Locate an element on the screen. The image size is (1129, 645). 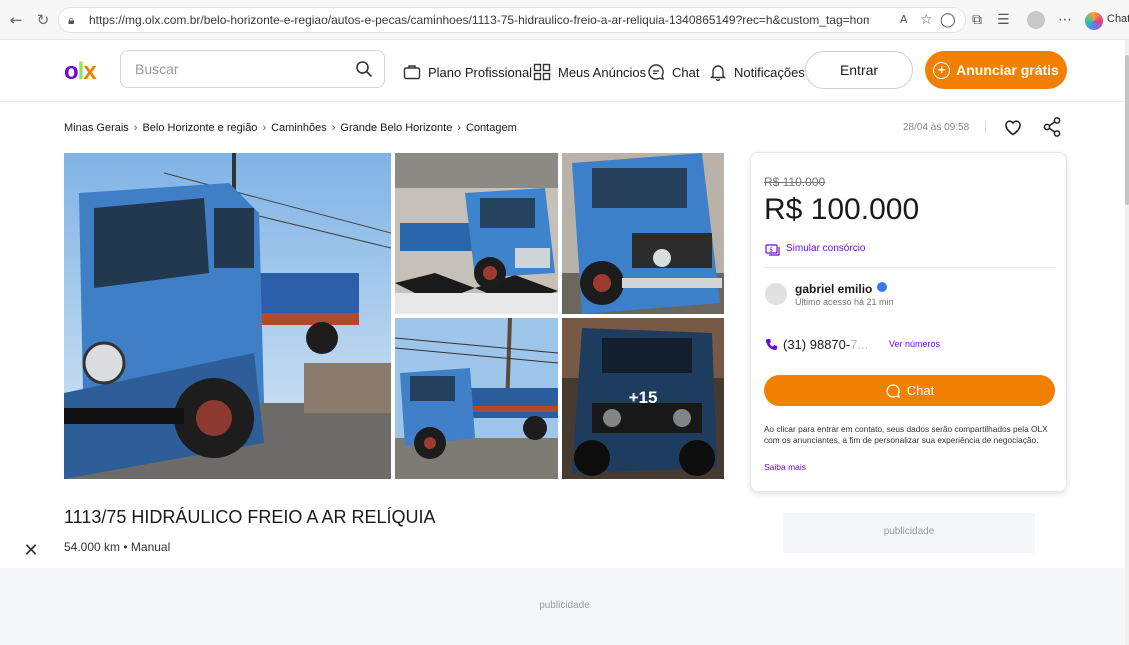
simulate-consortium-link: Simular consórcio is located at coordinates (825, 248).